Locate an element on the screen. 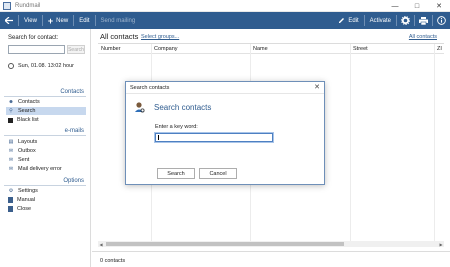 This screenshot has width=450, height=267. contact-count: 0 contacts is located at coordinates (113, 261).